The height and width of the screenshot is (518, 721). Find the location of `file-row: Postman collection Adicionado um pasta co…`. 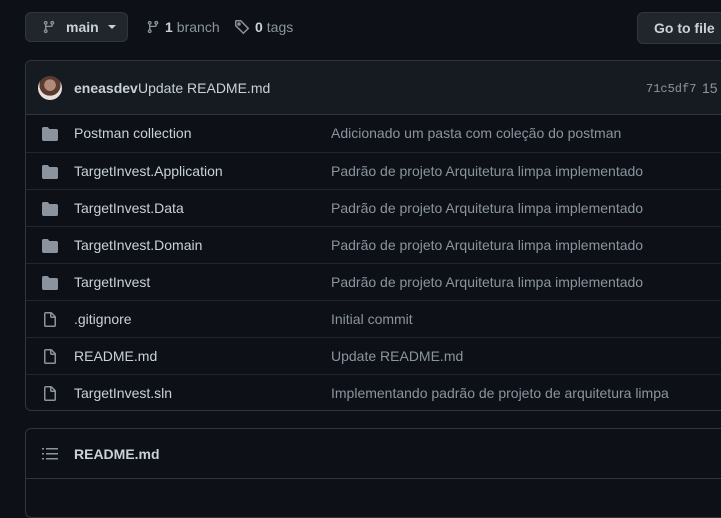

file-row: Postman collection Adicionado um pasta co… is located at coordinates (373, 133).